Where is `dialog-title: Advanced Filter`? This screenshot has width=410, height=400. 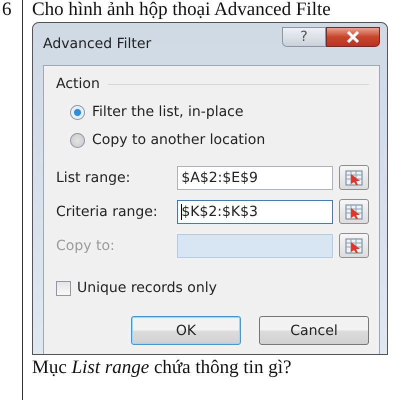 dialog-title: Advanced Filter is located at coordinates (97, 44).